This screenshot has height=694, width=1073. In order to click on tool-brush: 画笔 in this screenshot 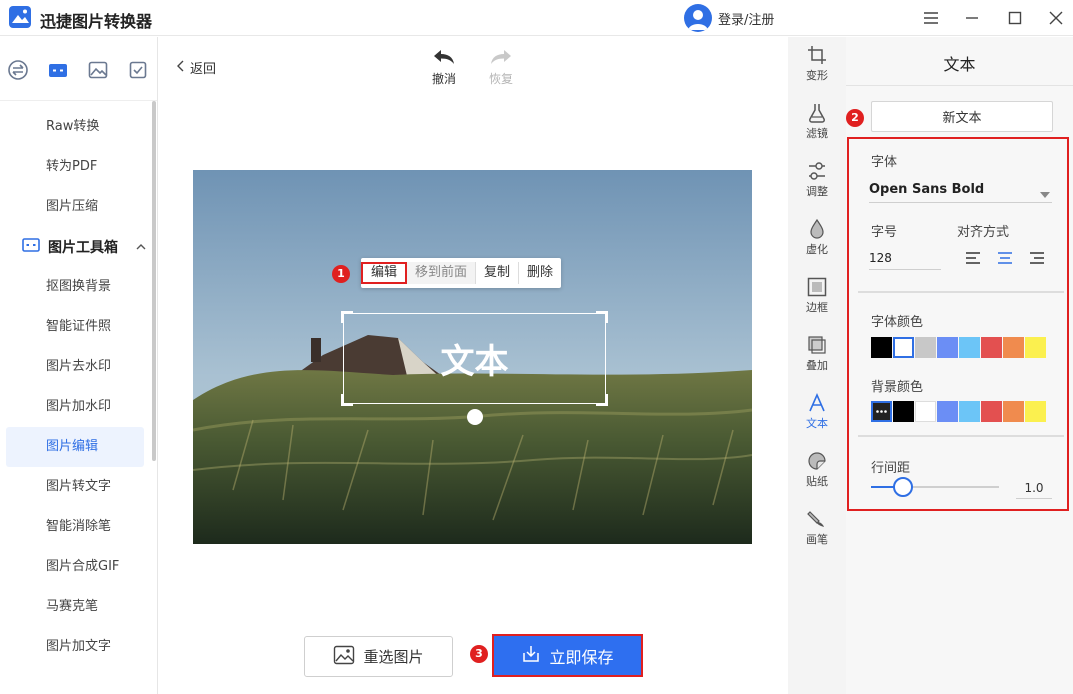, I will do `click(817, 528)`.